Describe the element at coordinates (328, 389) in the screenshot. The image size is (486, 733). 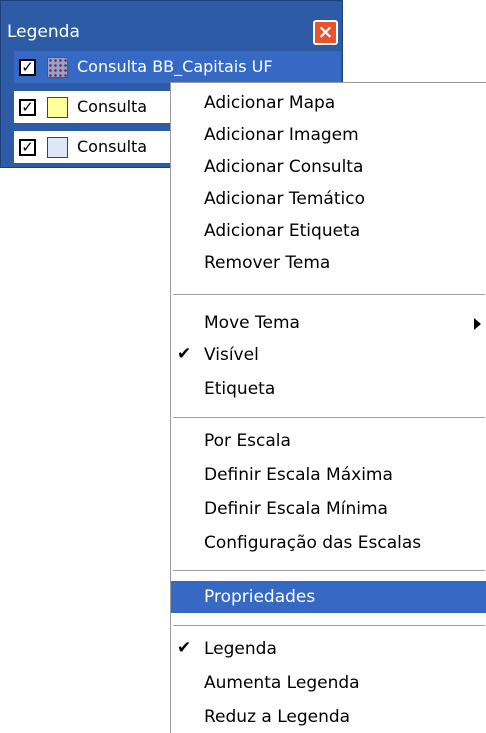
I see `menu-item-etiqueta: Etiqueta` at that location.